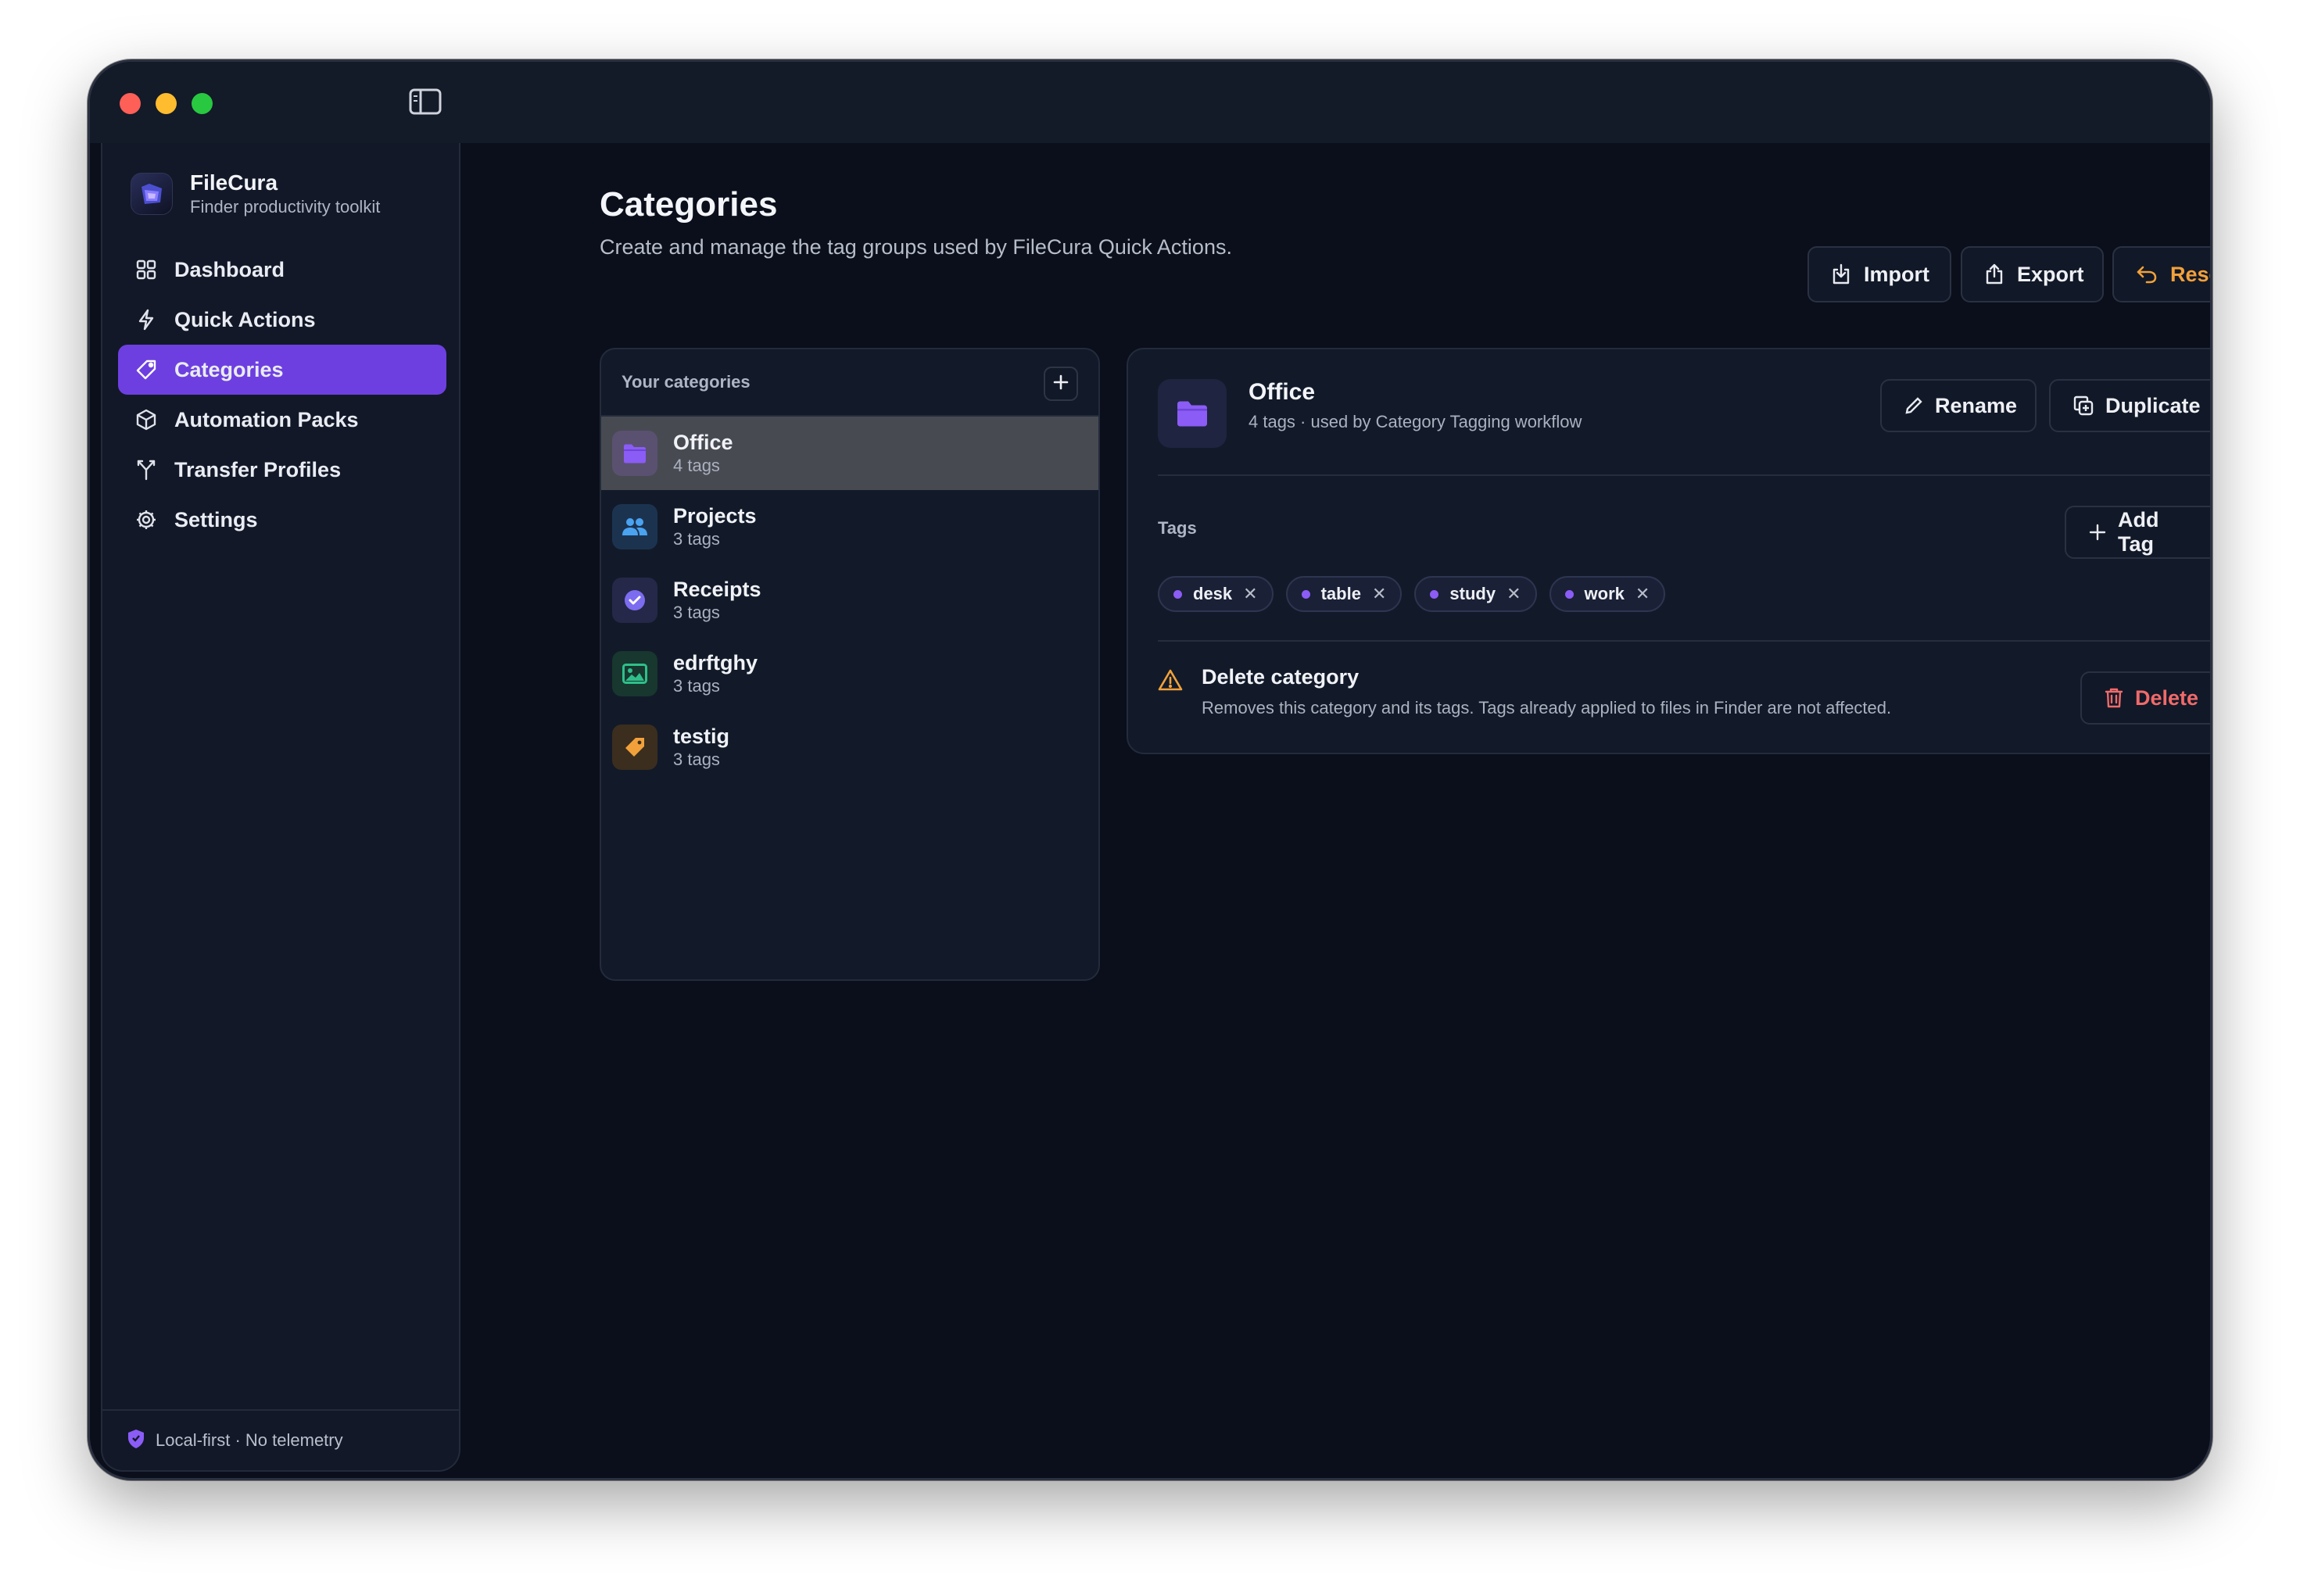  Describe the element at coordinates (849, 673) in the screenshot. I see `category-row-edrftghy: edrftghy 3 tags` at that location.